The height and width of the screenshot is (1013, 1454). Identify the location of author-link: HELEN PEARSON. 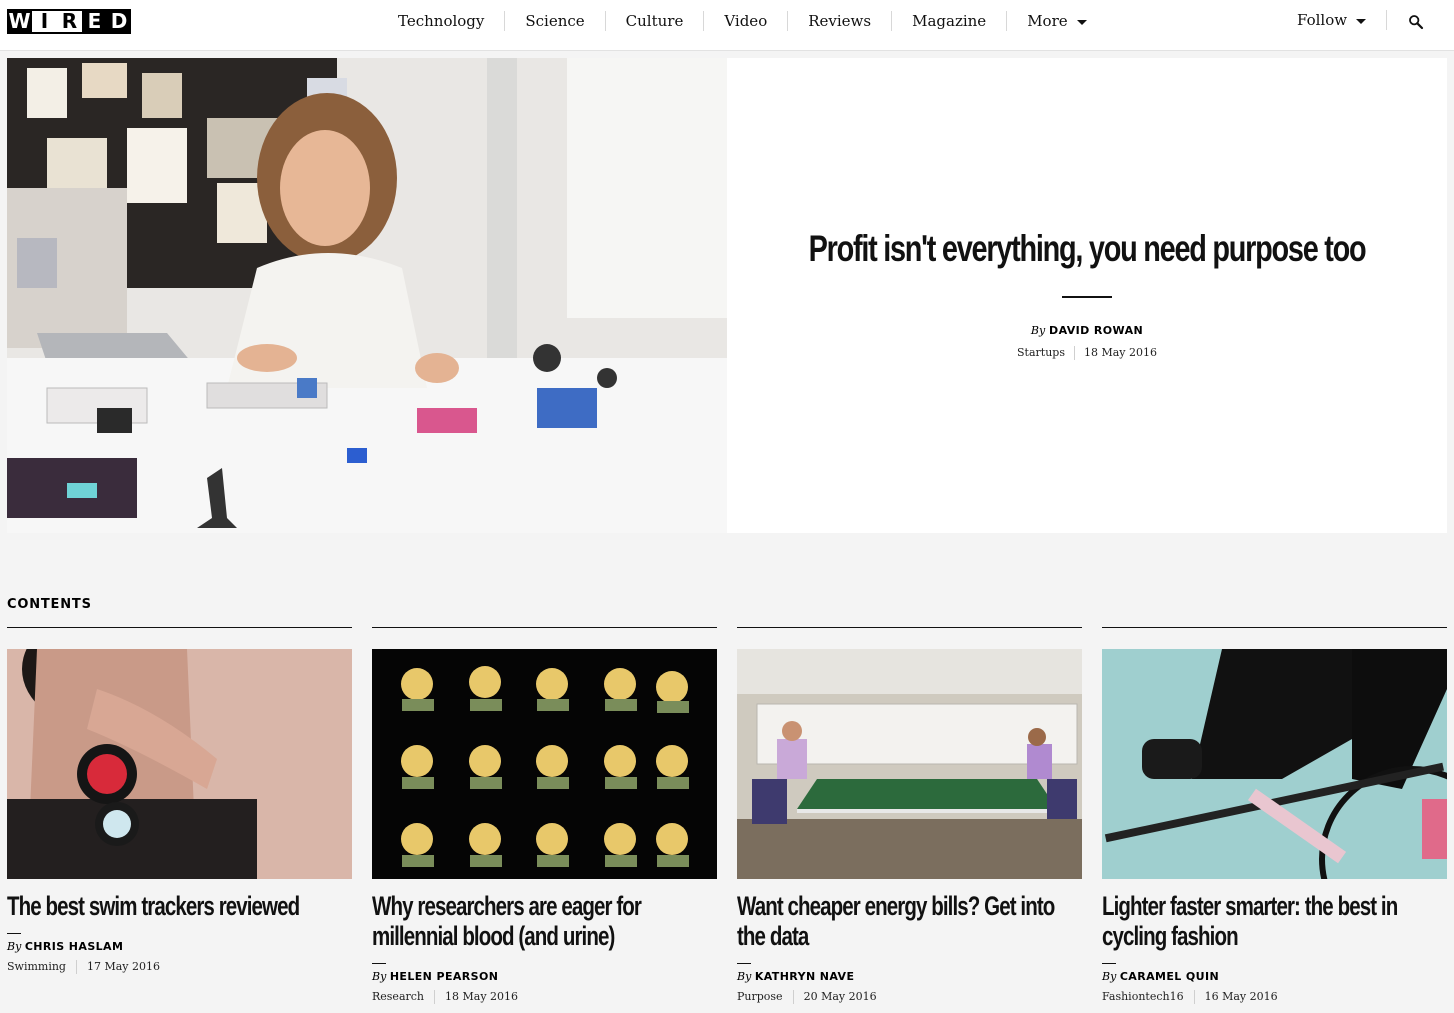
(444, 976).